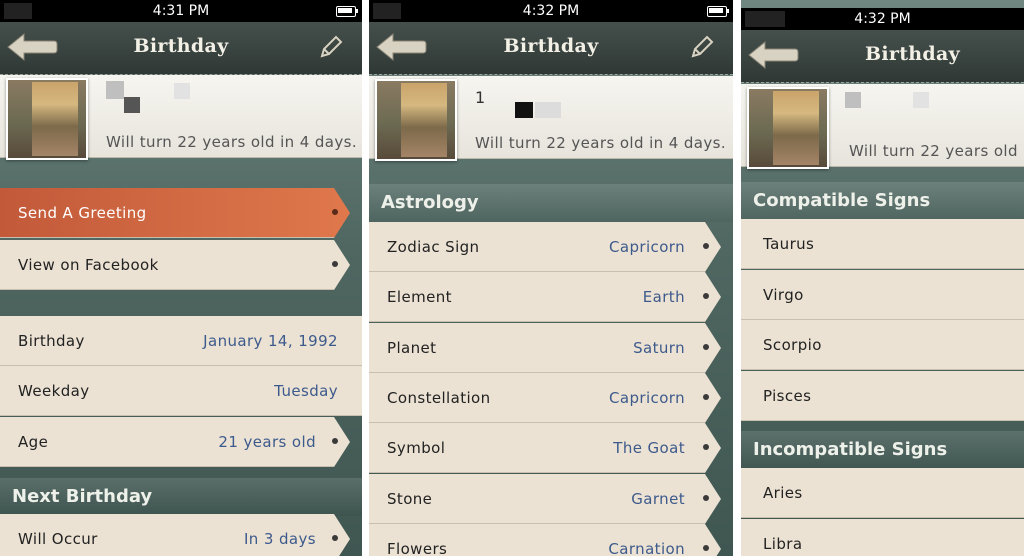  I want to click on astrology-row-value: Garnet, so click(658, 498).